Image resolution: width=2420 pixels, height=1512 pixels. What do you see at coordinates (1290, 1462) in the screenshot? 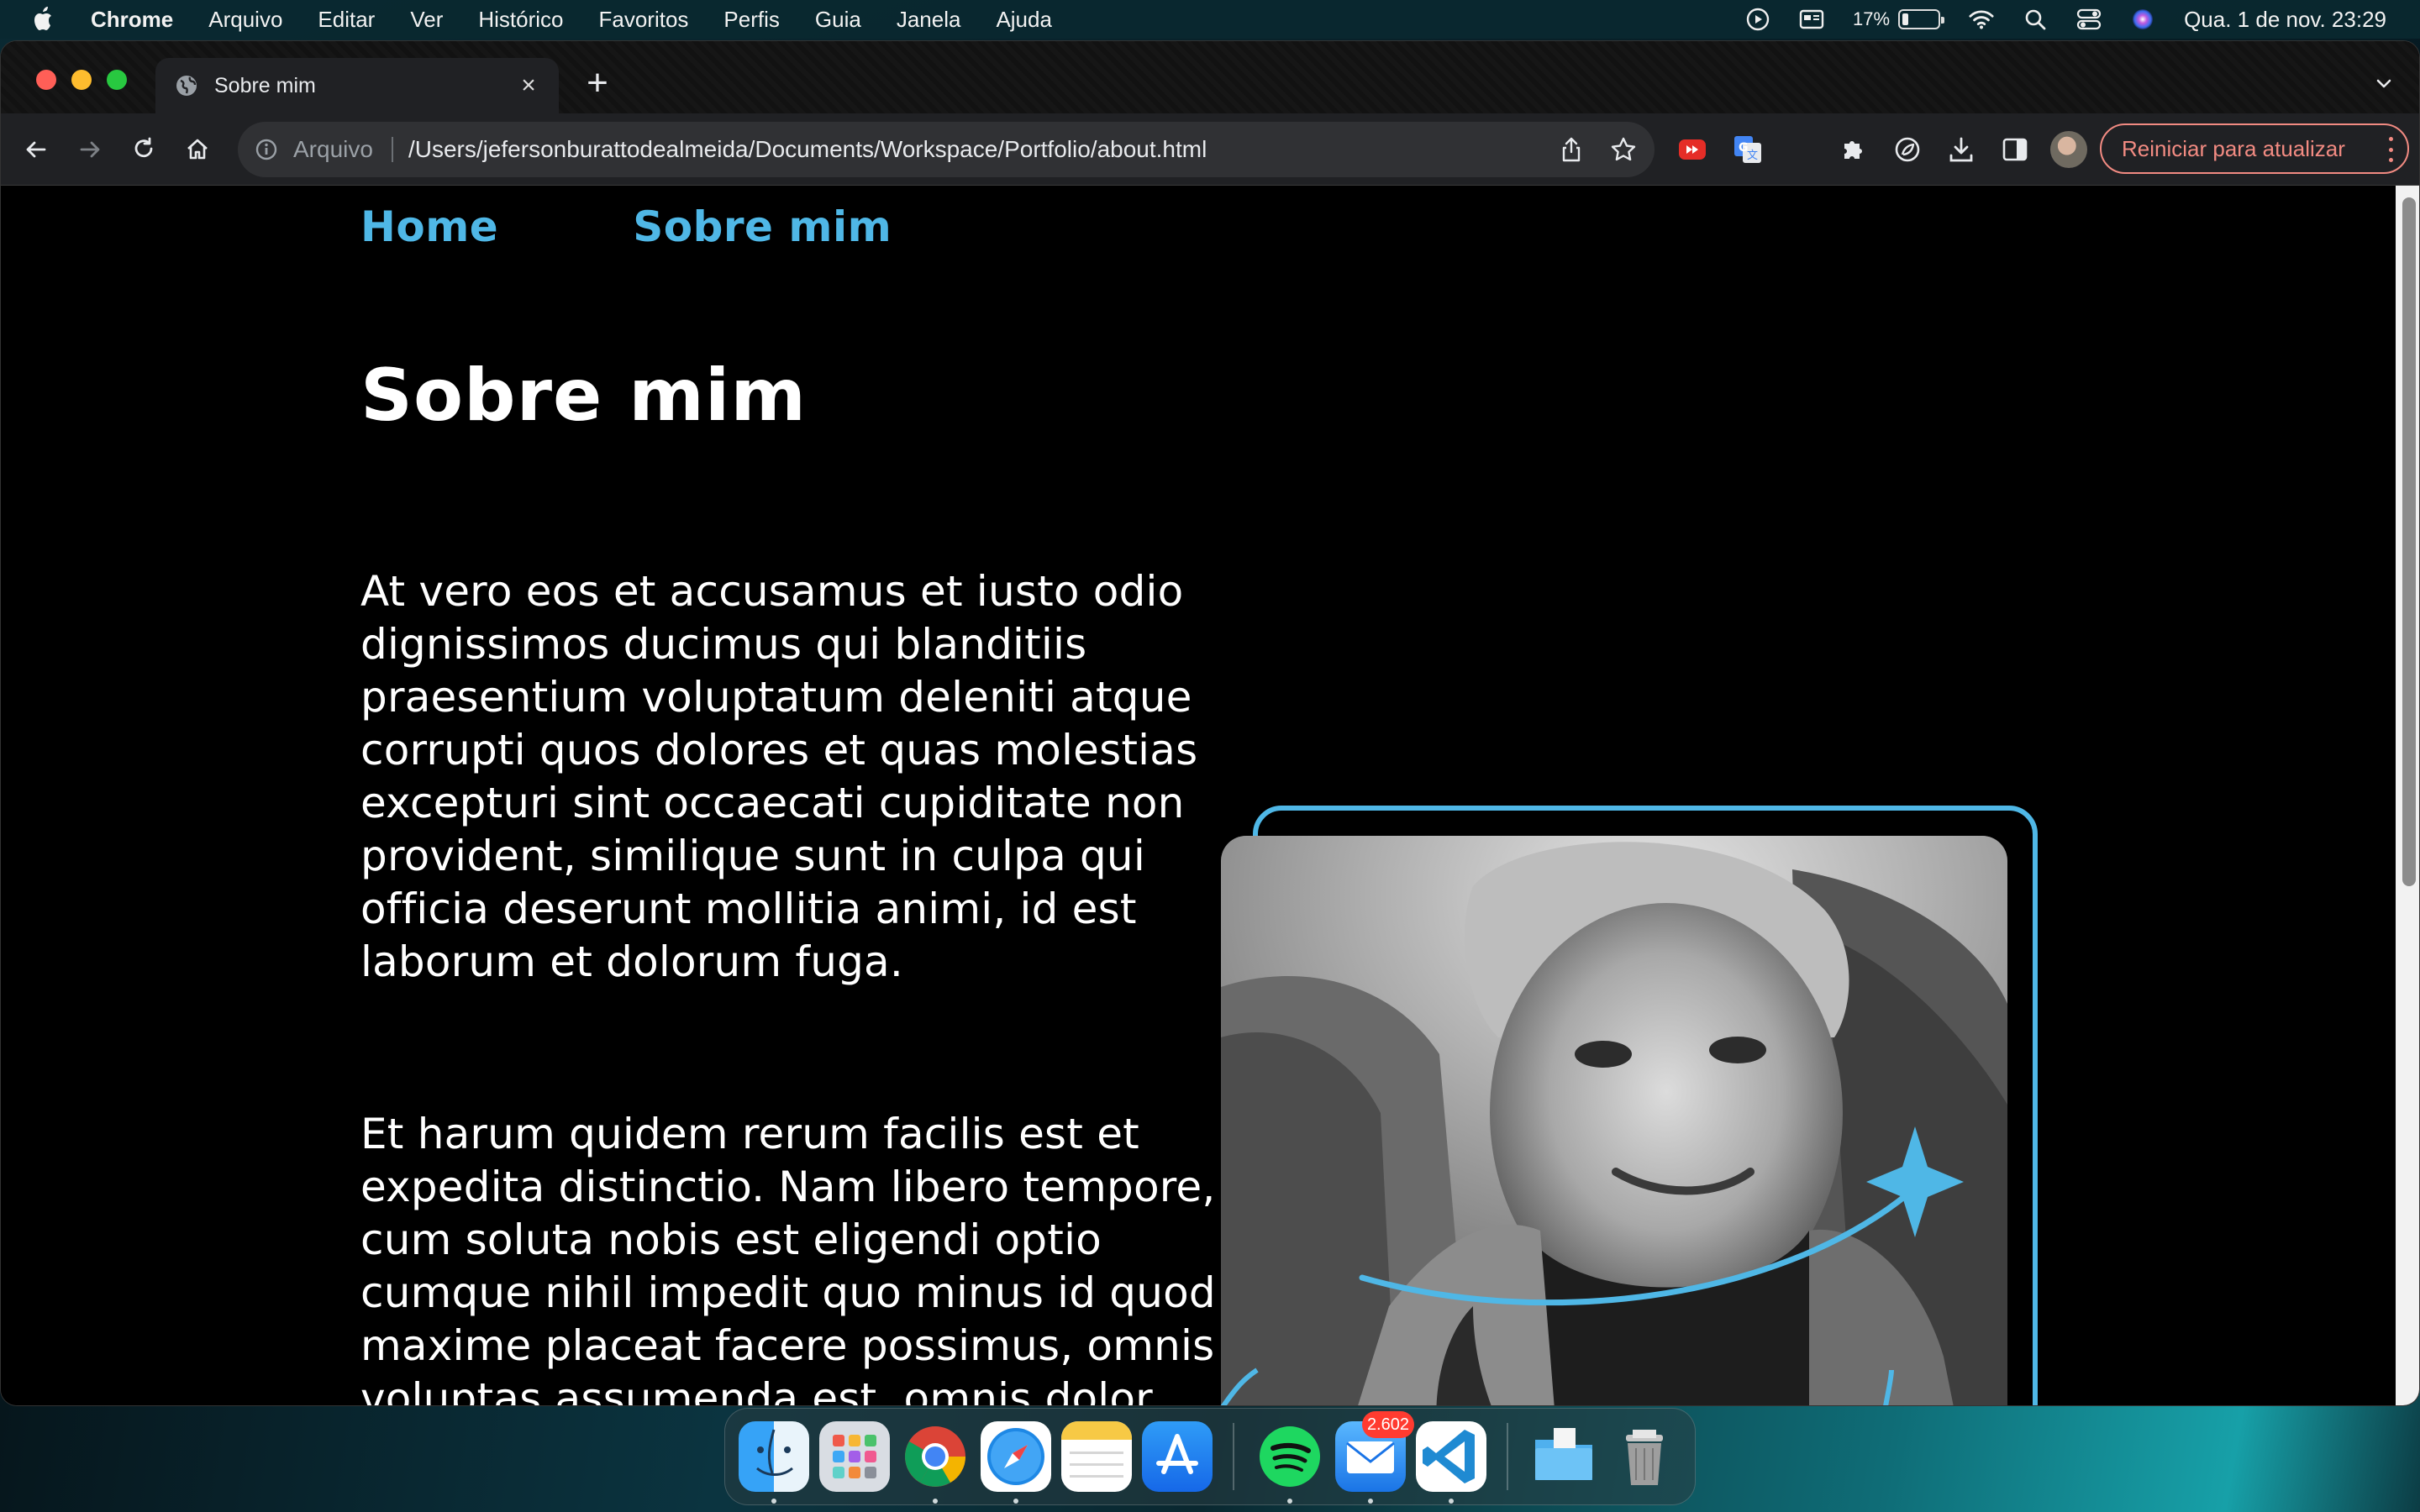
I see `spotify-icon` at bounding box center [1290, 1462].